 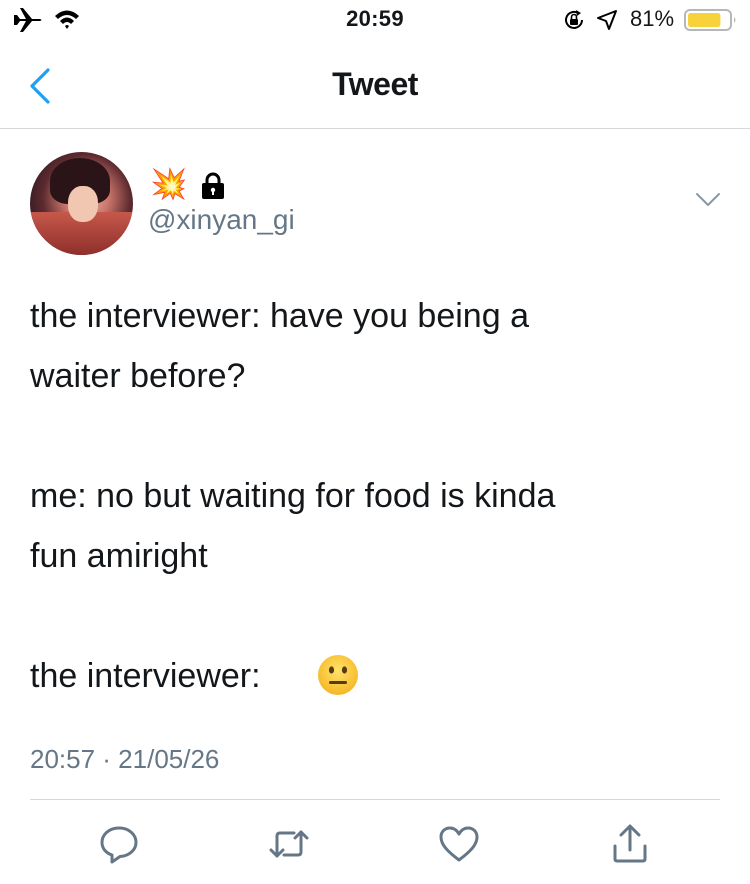 I want to click on reply-button, so click(x=119, y=844).